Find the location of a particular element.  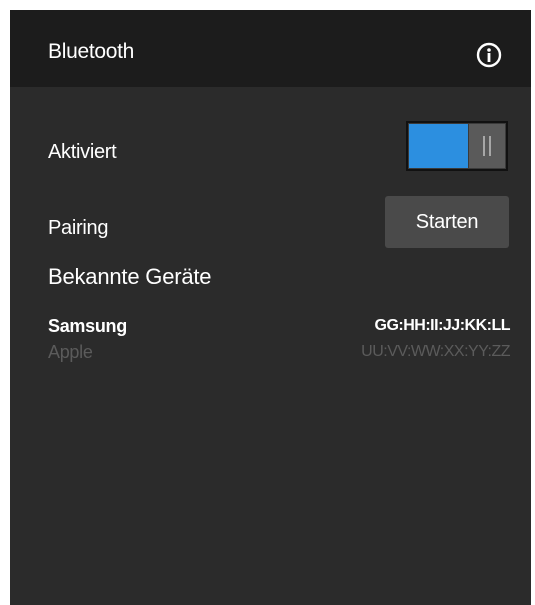

bluetooth-enabled-toggle is located at coordinates (457, 146).